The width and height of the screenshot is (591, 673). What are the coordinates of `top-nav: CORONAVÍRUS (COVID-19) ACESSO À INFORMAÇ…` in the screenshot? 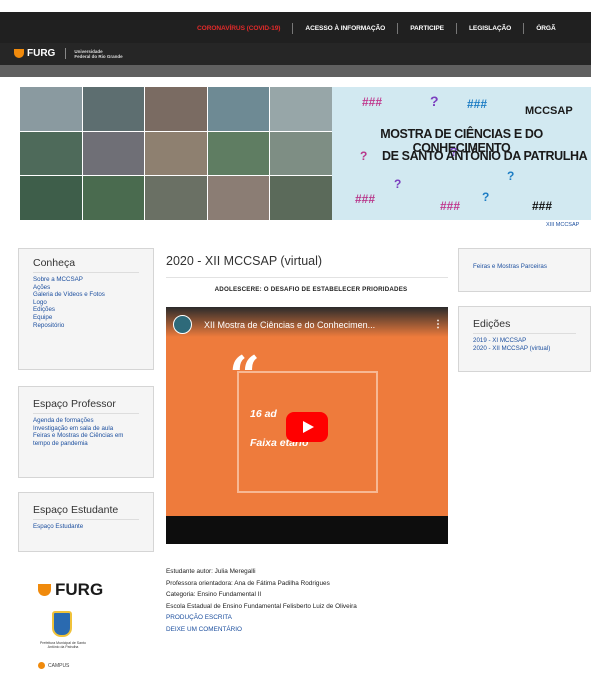 It's located at (376, 28).